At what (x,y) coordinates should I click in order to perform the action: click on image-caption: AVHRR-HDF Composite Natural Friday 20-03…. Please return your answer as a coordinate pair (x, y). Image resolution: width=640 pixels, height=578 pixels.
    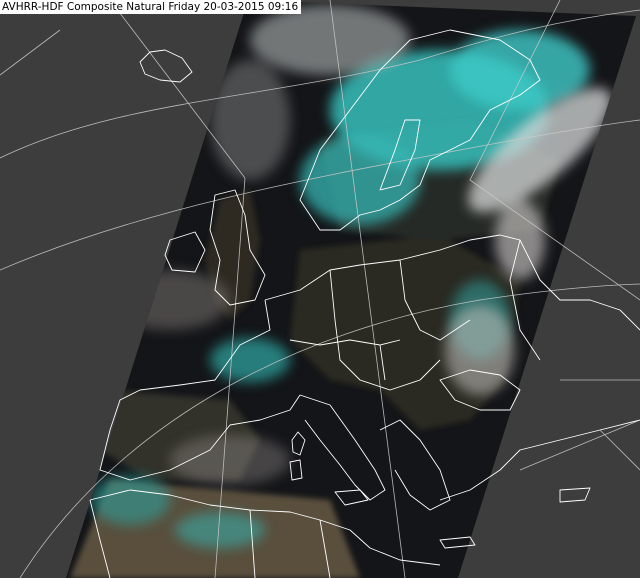
    Looking at the image, I should click on (151, 7).